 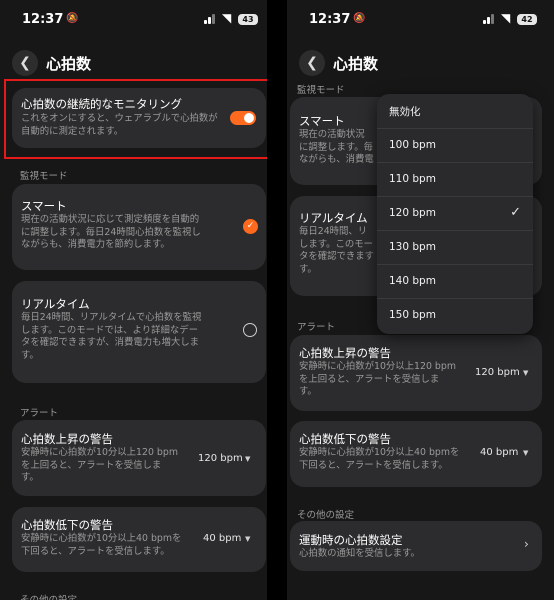 I want to click on status-bar: 12:37 🔕 ◥ 43, so click(x=133, y=20).